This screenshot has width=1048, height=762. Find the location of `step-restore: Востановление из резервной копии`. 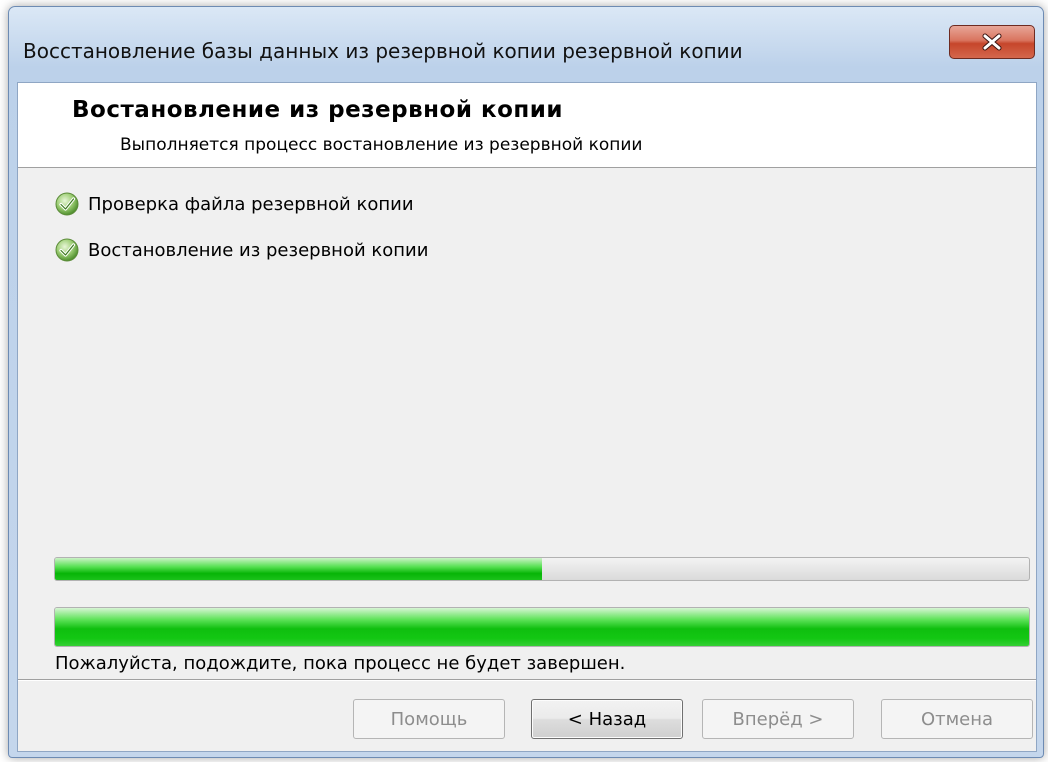

step-restore: Востановление из резервной копии is located at coordinates (241, 250).